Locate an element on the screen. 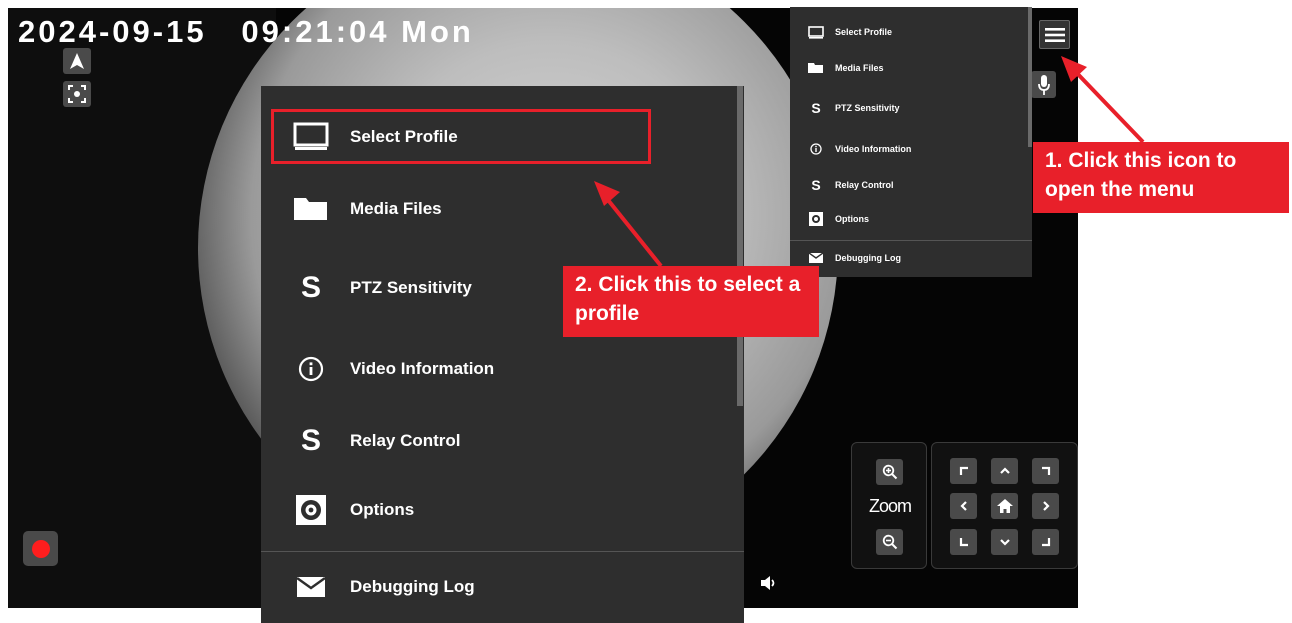  menu-toggle-button is located at coordinates (1054, 34).